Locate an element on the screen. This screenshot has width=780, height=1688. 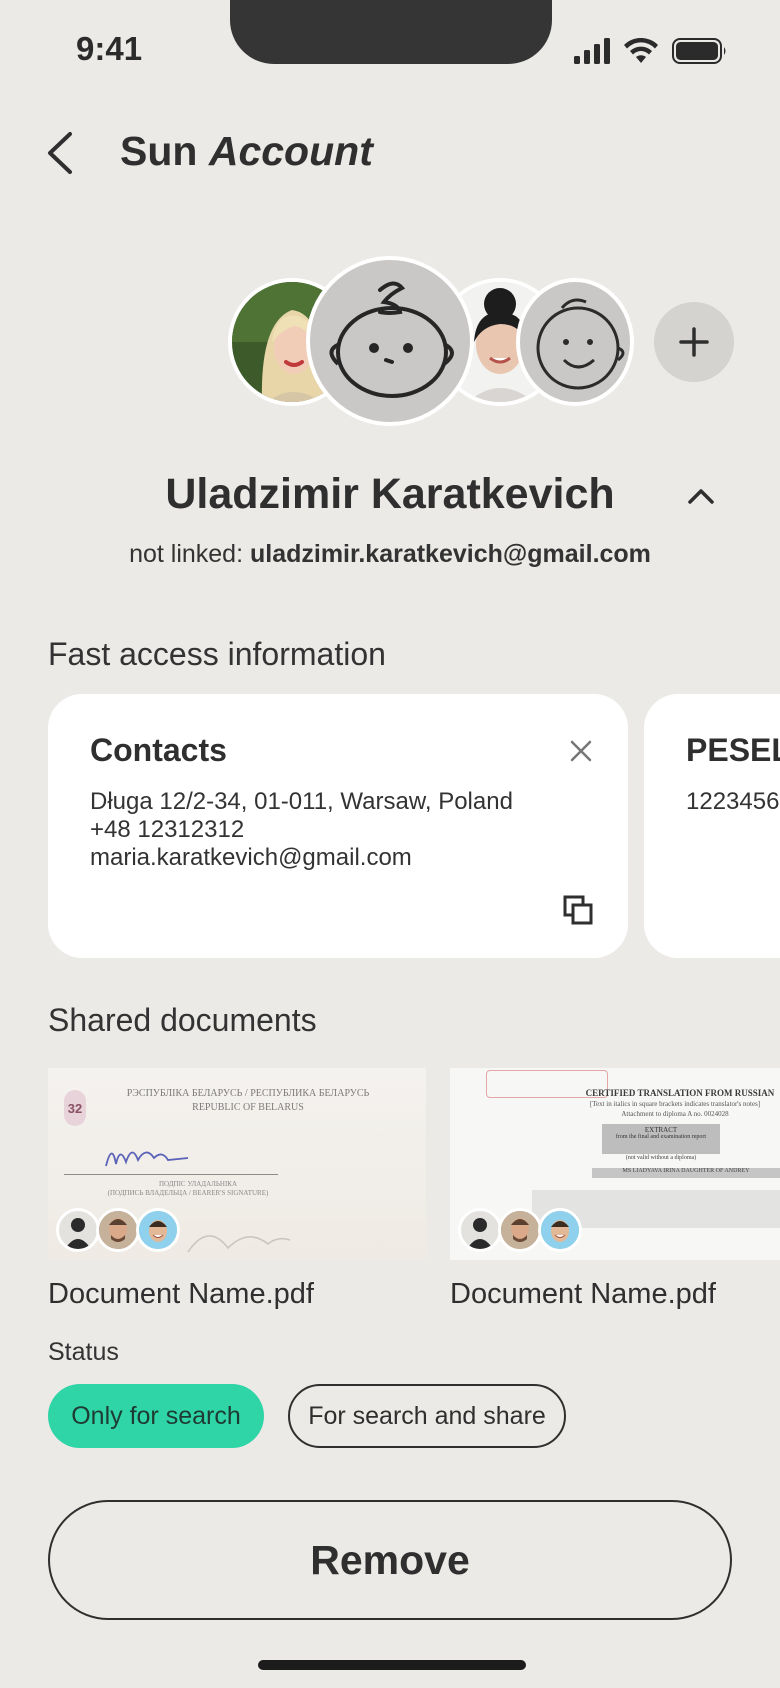
extract-line: from the final and examination report is located at coordinates (661, 1137).